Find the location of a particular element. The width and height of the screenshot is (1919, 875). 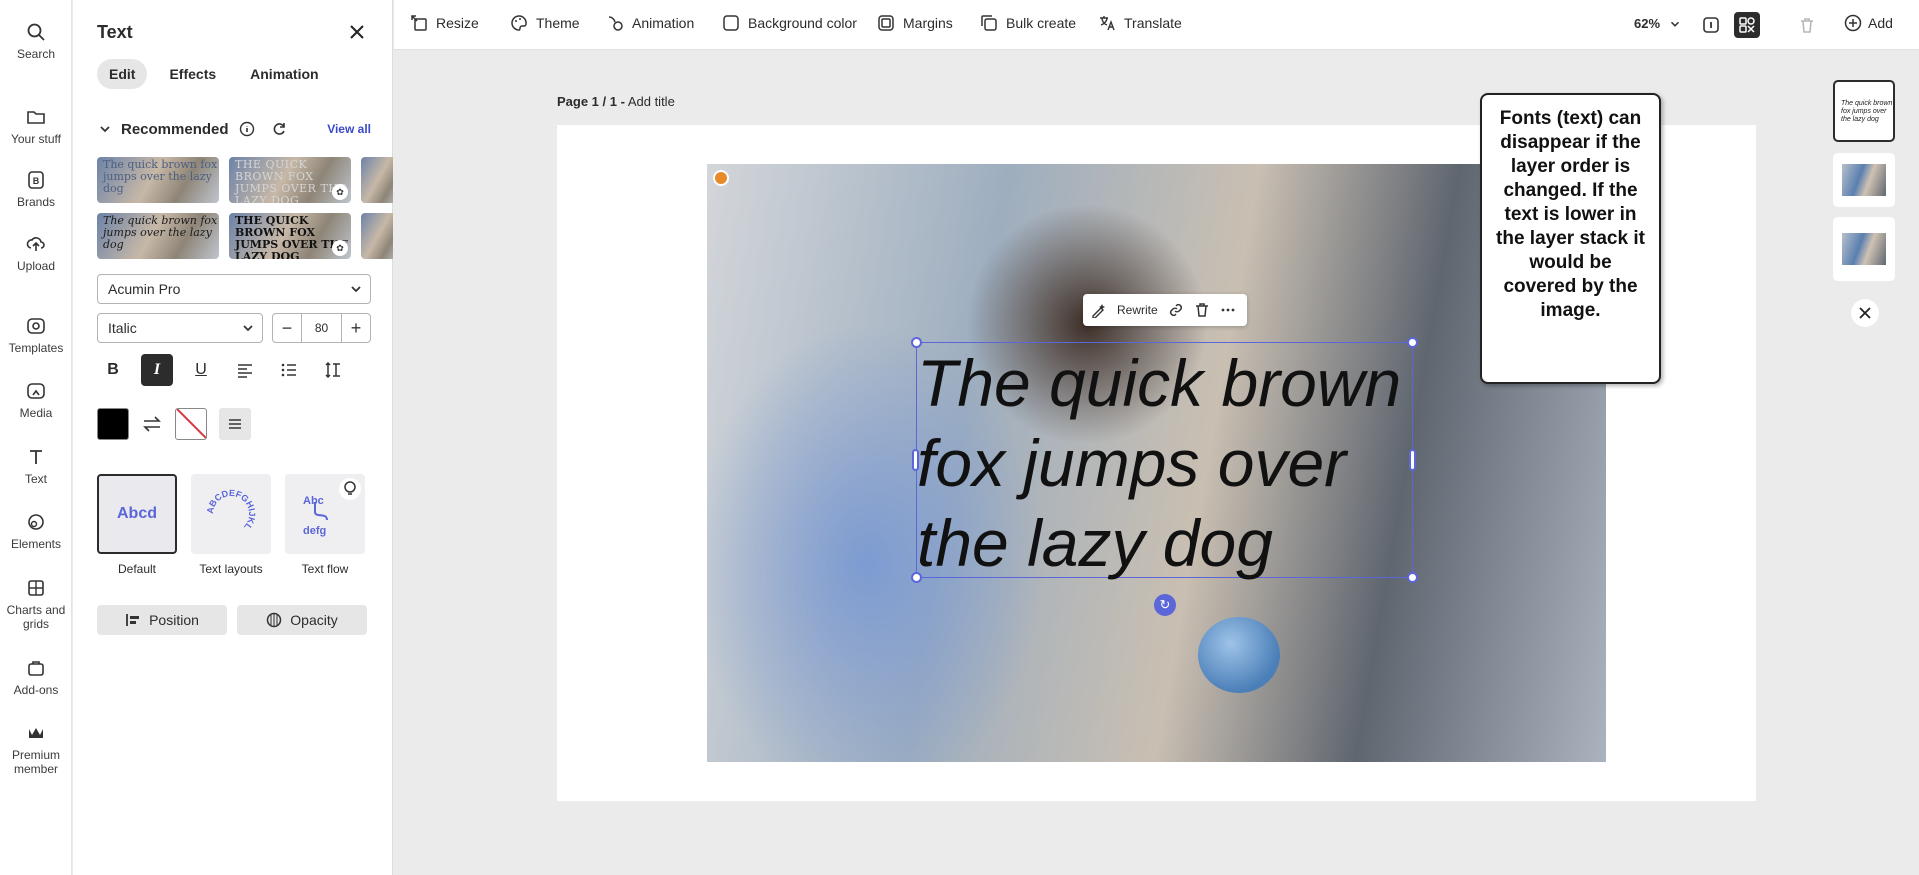

rewrite-label: Rewrite is located at coordinates (1137, 310).